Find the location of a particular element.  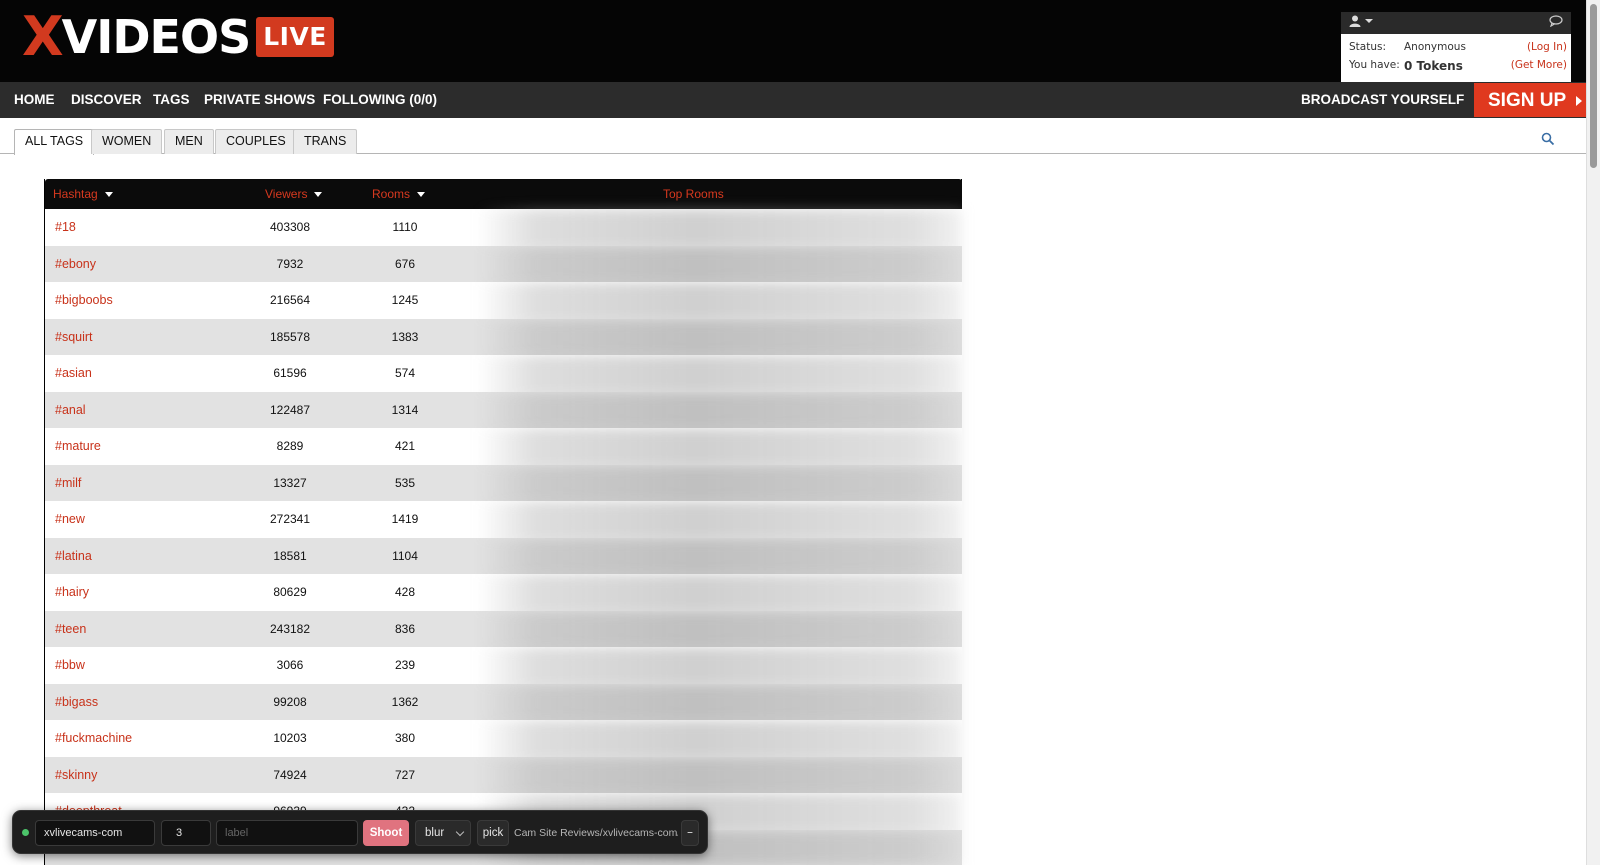

nav-following: FOLLOWING (0/0) is located at coordinates (380, 100).